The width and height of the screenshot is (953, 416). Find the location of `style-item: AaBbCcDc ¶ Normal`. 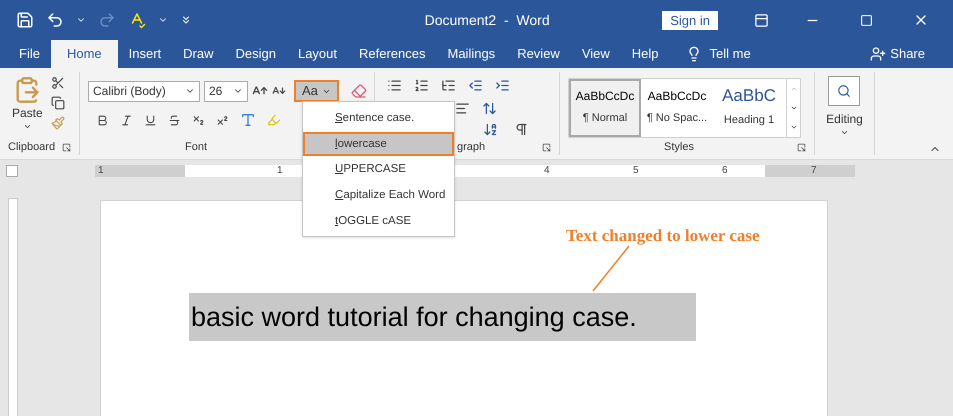

style-item: AaBbCcDc ¶ Normal is located at coordinates (605, 108).